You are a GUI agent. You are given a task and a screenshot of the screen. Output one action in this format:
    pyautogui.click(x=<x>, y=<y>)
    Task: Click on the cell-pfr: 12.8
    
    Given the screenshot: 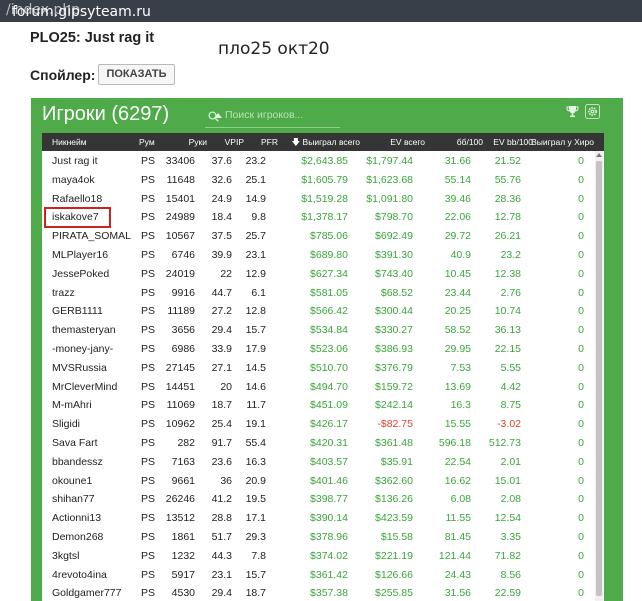 What is the action you would take?
    pyautogui.click(x=255, y=311)
    